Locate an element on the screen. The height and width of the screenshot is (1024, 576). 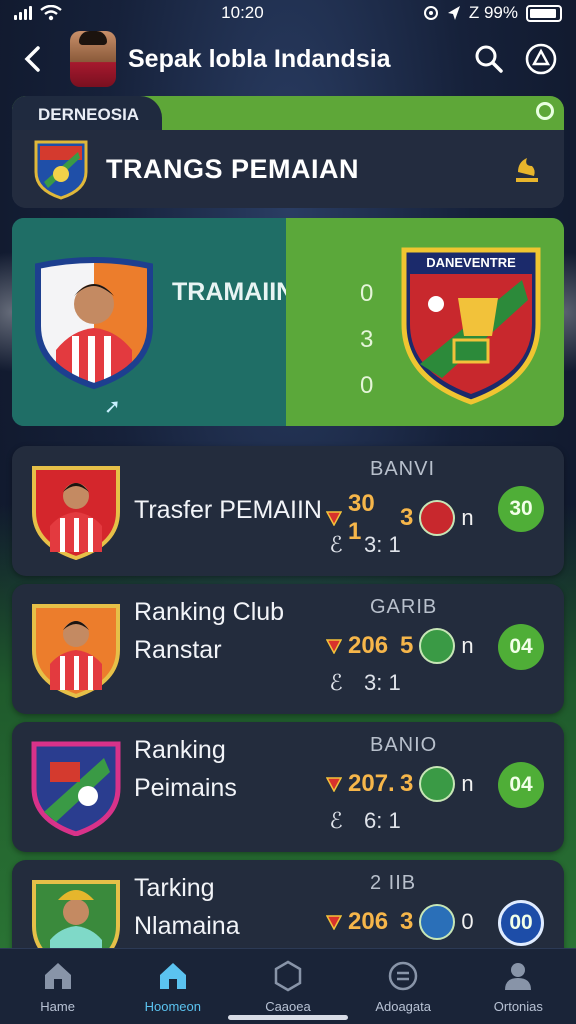
nav-label: Caaoea is located at coordinates (288, 1006).